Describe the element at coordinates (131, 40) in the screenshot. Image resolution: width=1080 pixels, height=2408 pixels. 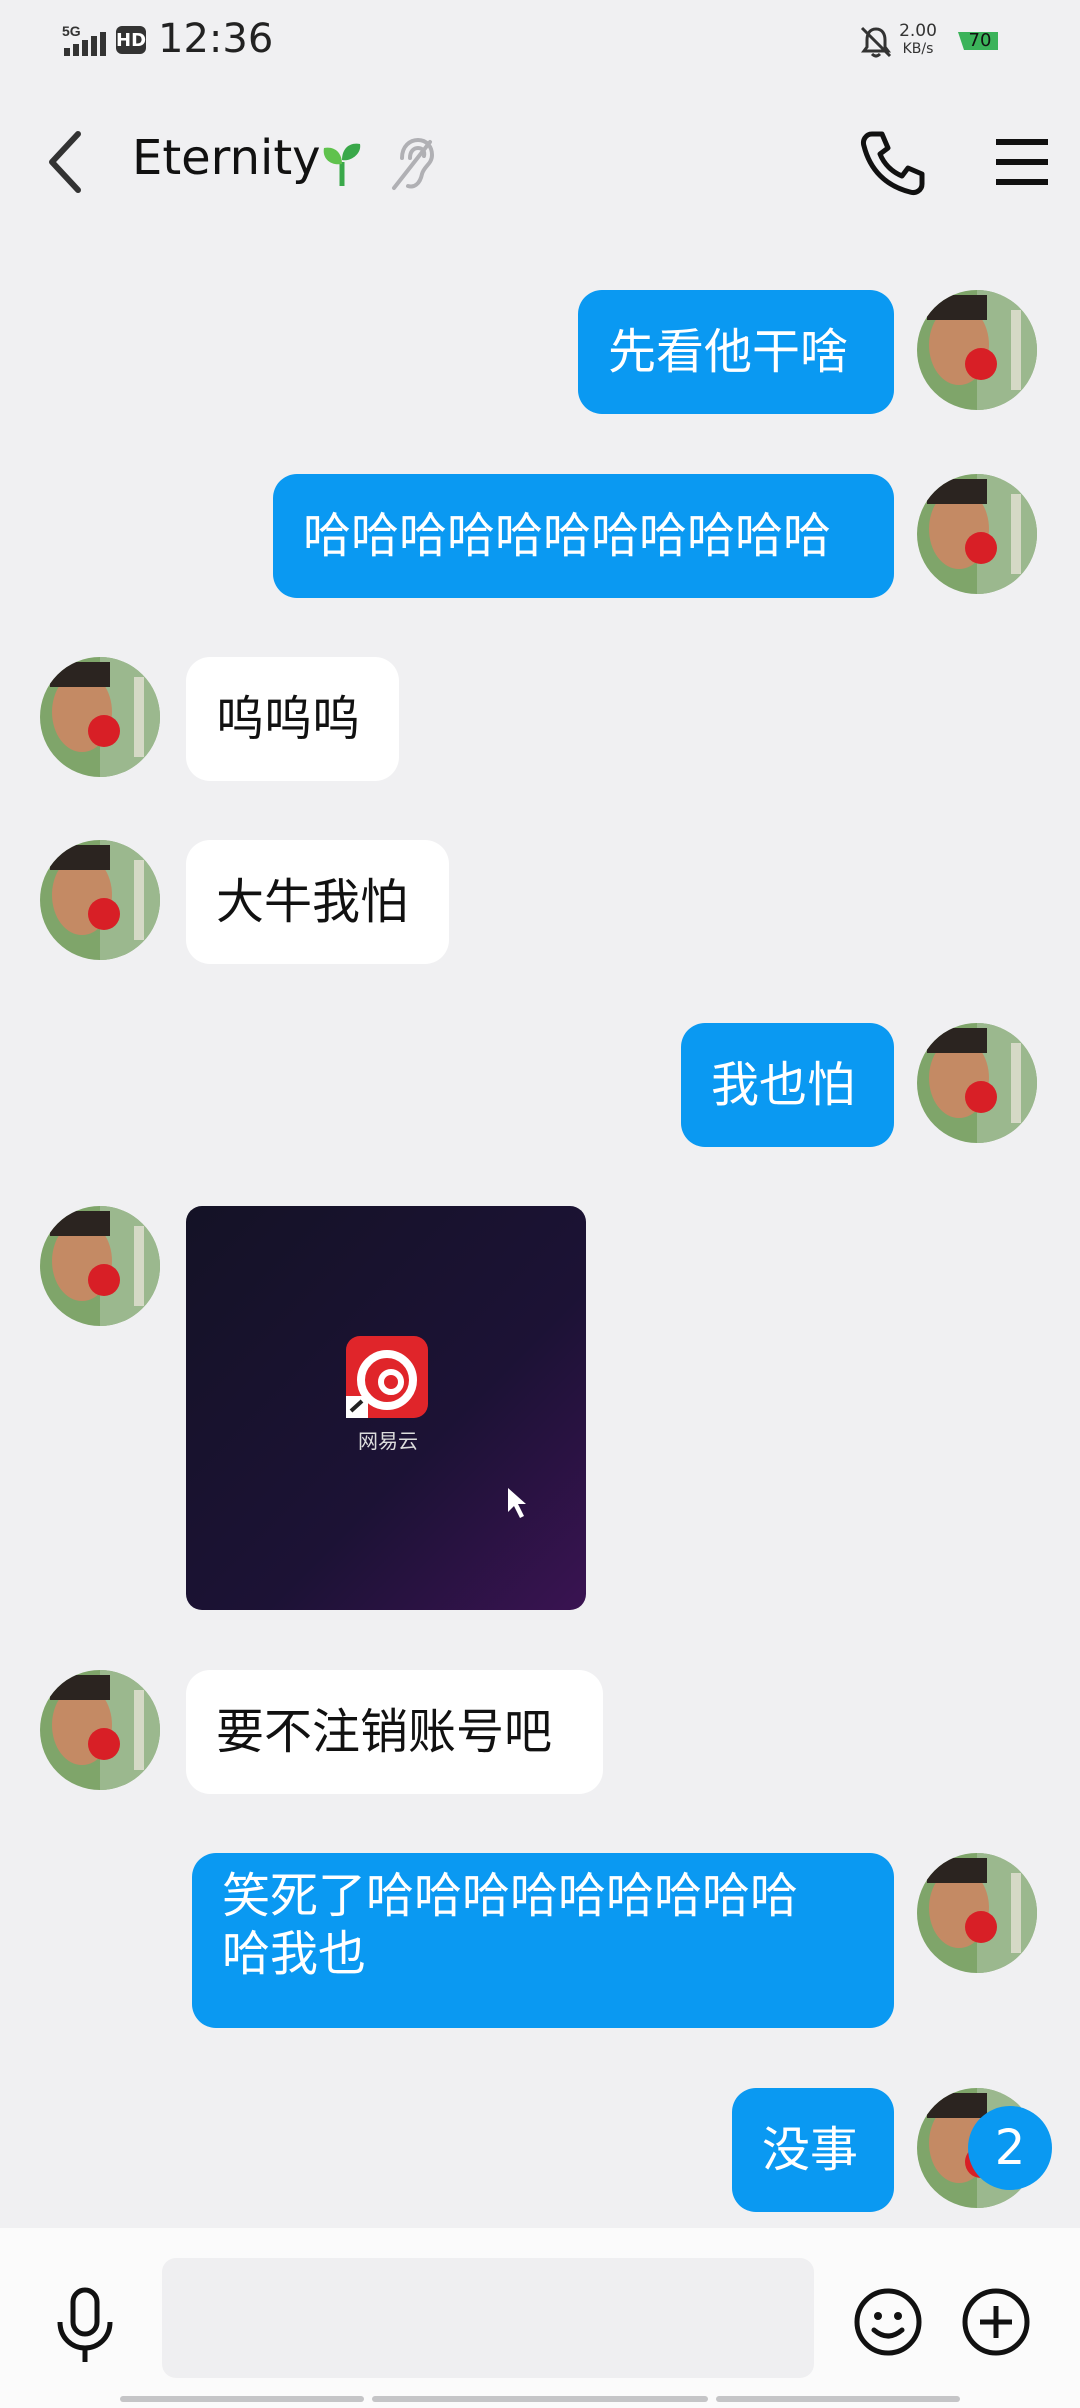
I see `hd-badge: HD` at that location.